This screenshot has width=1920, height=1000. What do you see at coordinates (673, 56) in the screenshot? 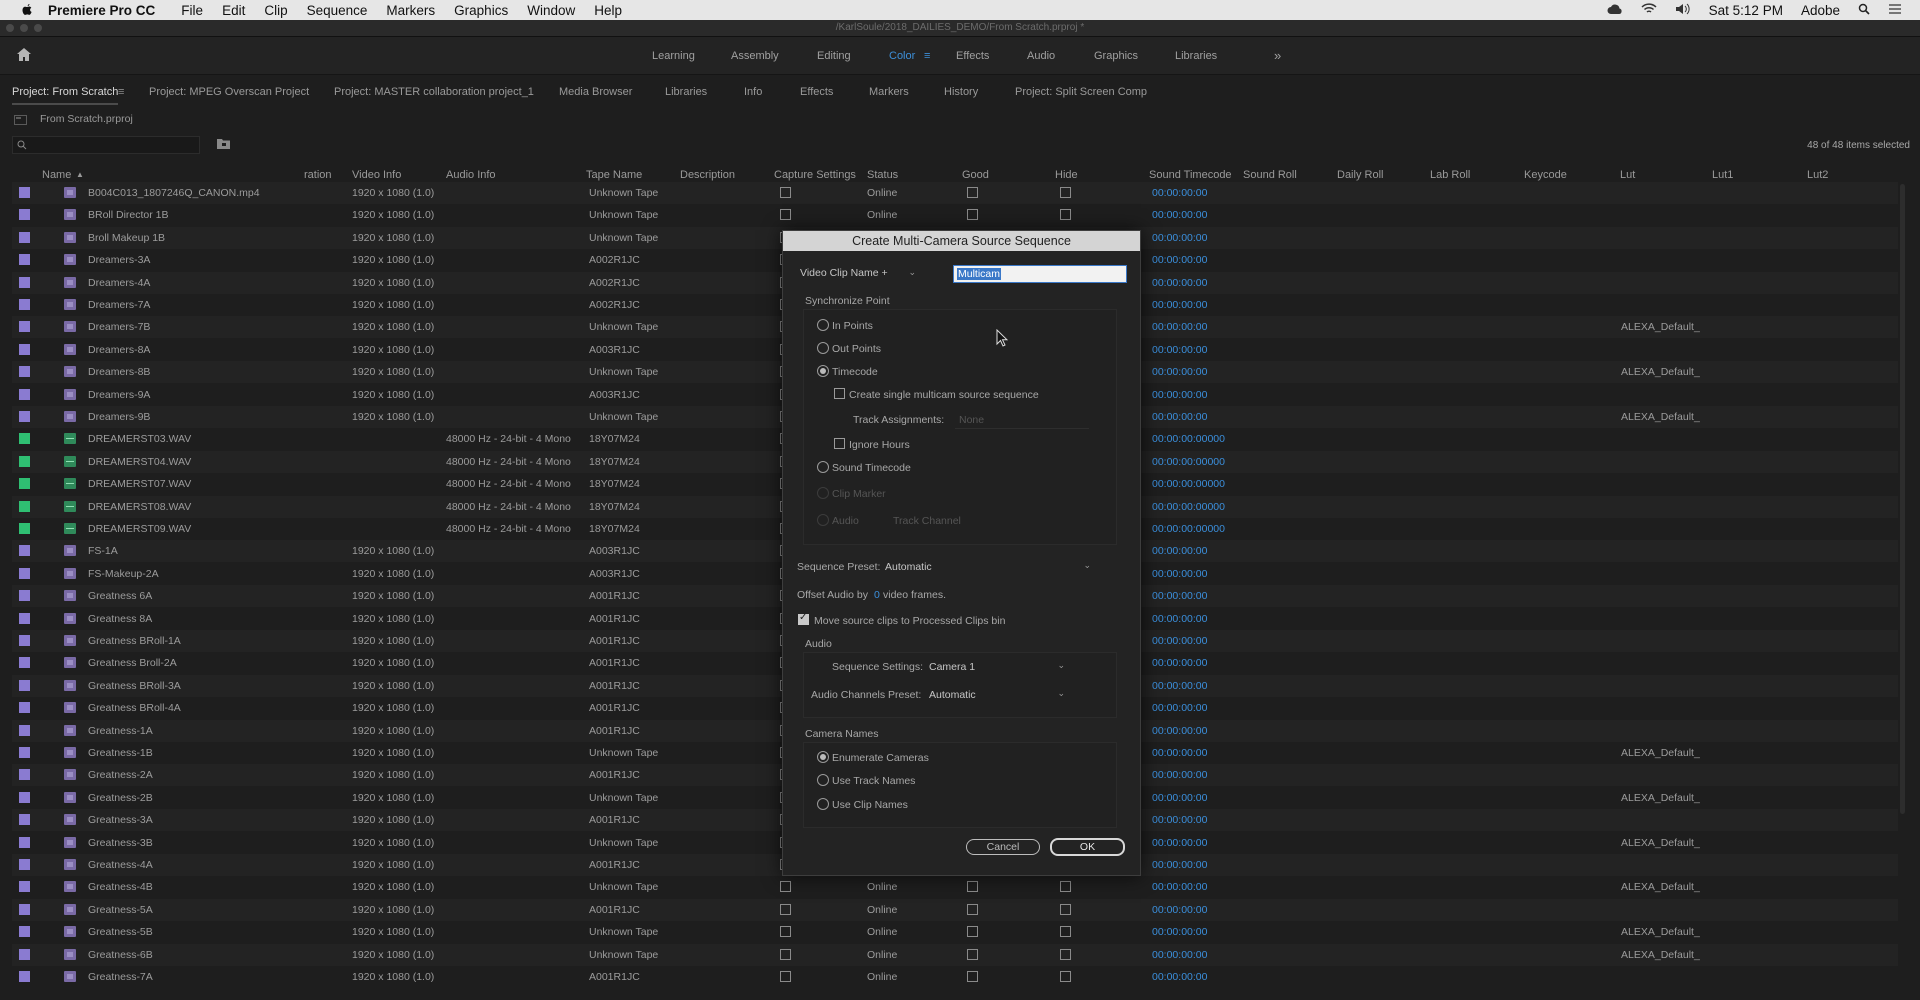
I see `workspace-learning: Learning` at bounding box center [673, 56].